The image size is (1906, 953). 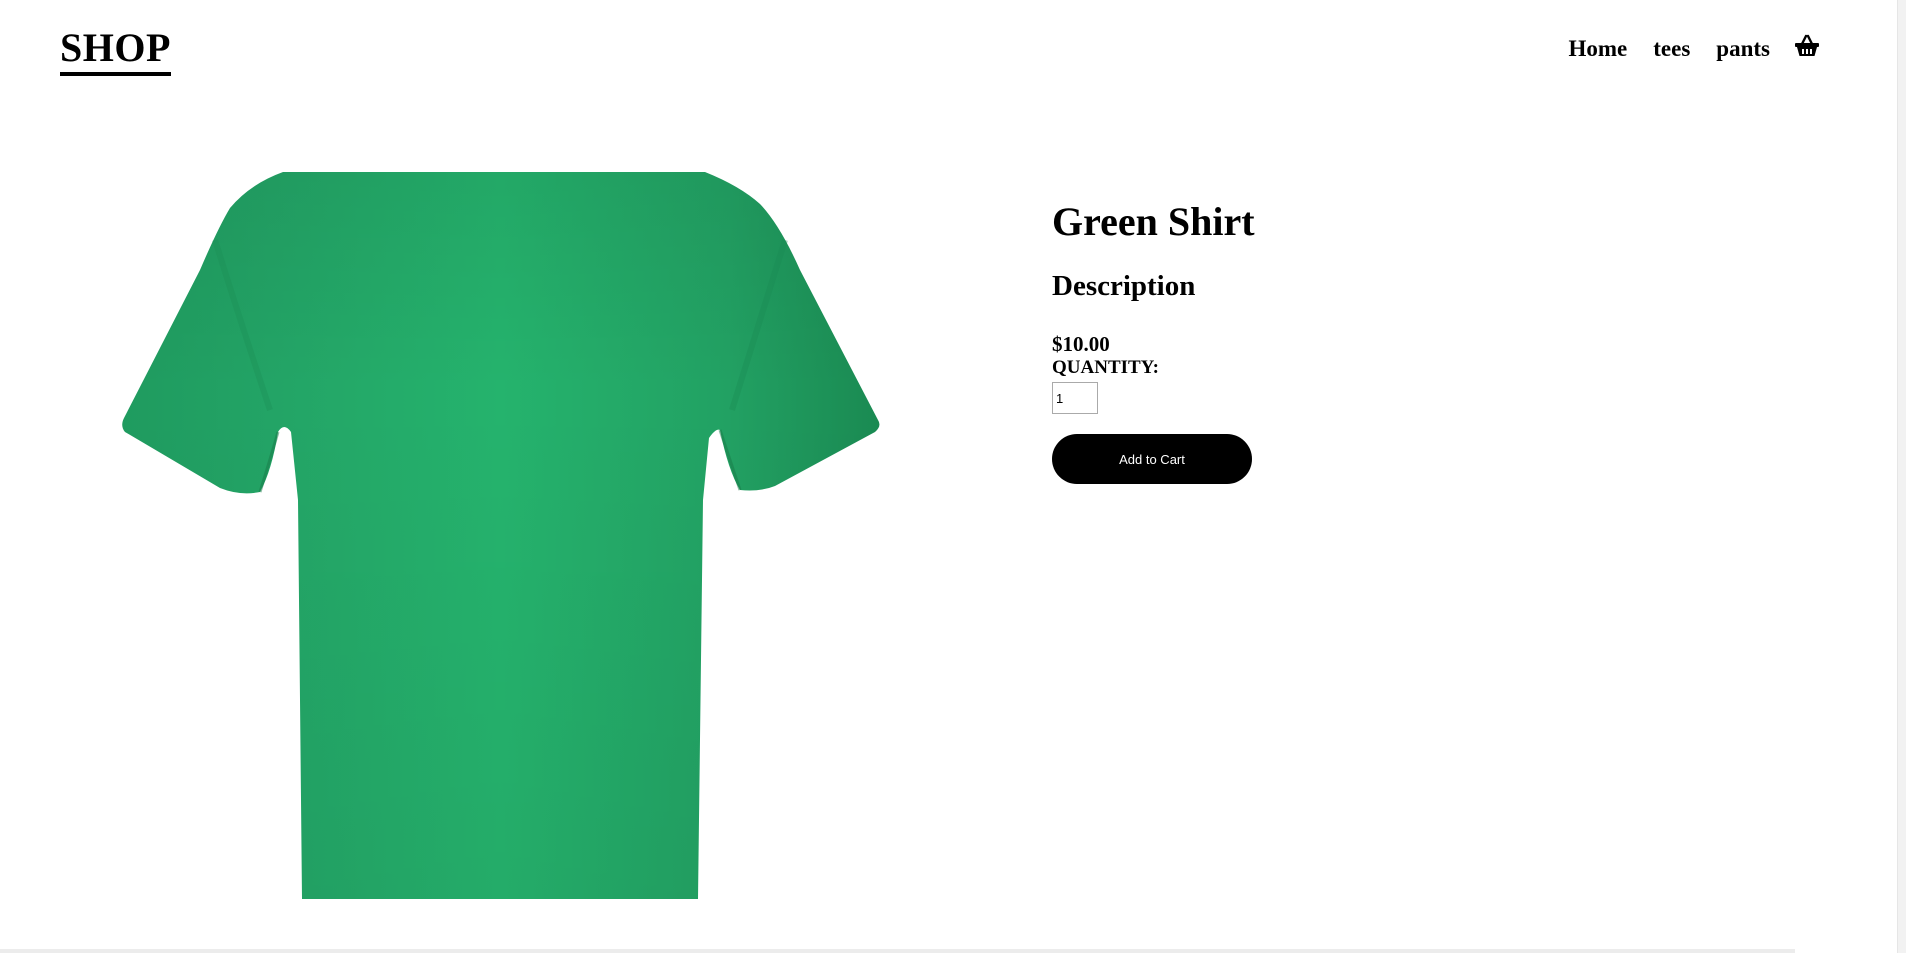 I want to click on bottom-divider, so click(x=897, y=951).